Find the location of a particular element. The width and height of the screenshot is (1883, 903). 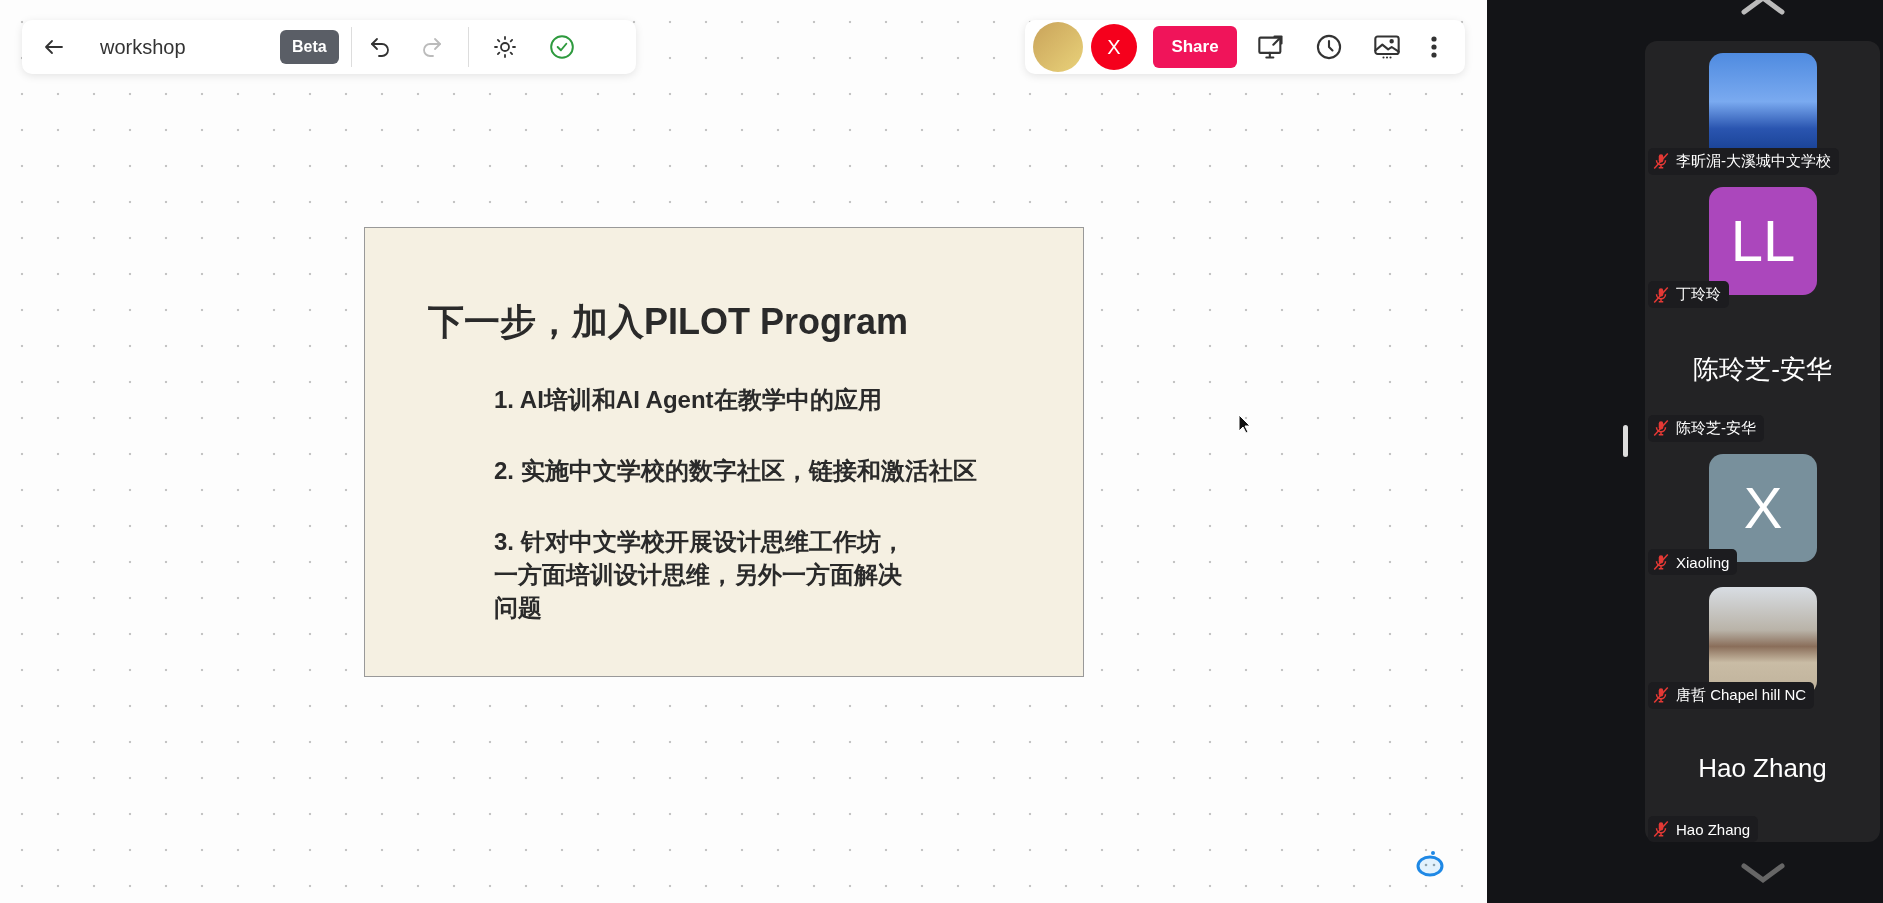

participant-name-label: 唐哲 Chapel hill NC is located at coordinates (1731, 695).